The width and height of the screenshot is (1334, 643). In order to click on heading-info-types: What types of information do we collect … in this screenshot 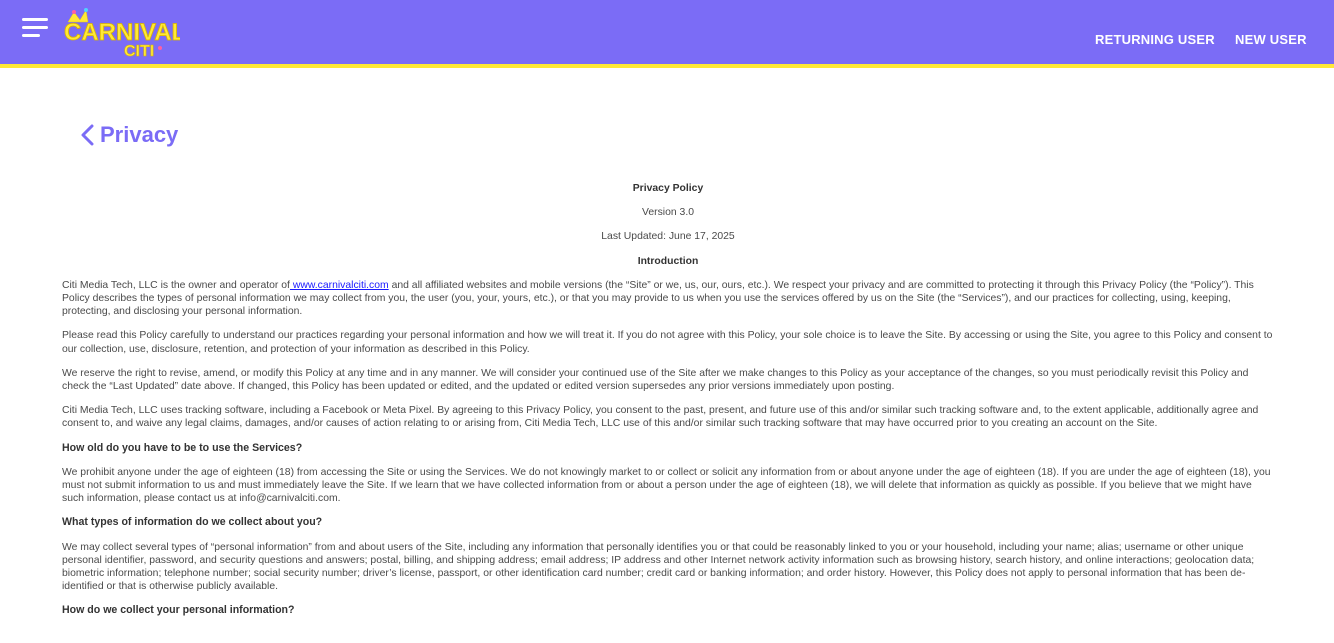, I will do `click(192, 522)`.